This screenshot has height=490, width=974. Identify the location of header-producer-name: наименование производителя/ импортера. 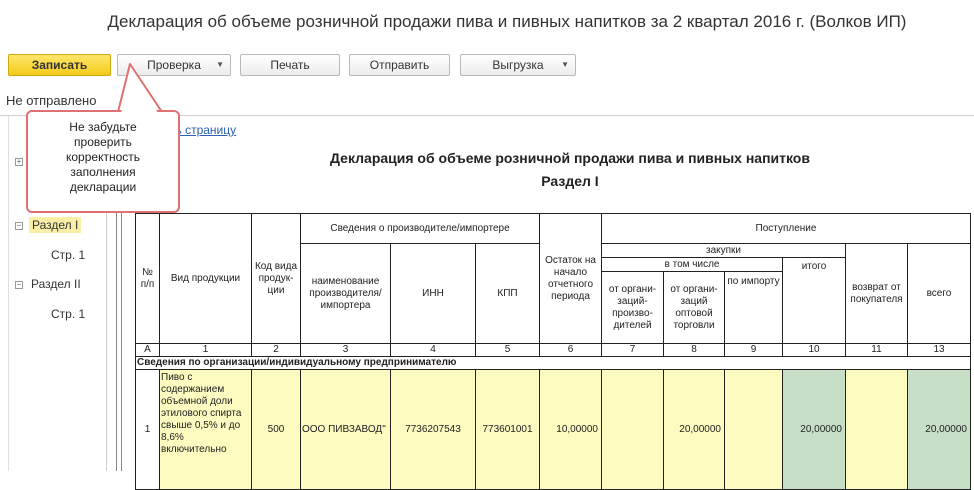
(345, 293).